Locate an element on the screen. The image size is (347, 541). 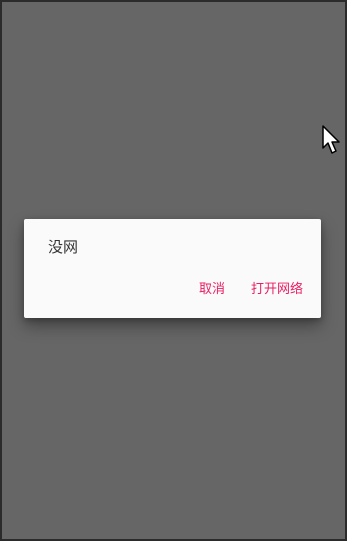
dialog-message: 没网 is located at coordinates (63, 247).